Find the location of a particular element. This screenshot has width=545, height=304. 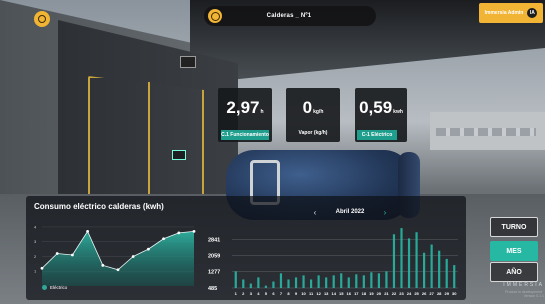

x-tick-label: 25 is located at coordinates (416, 293).